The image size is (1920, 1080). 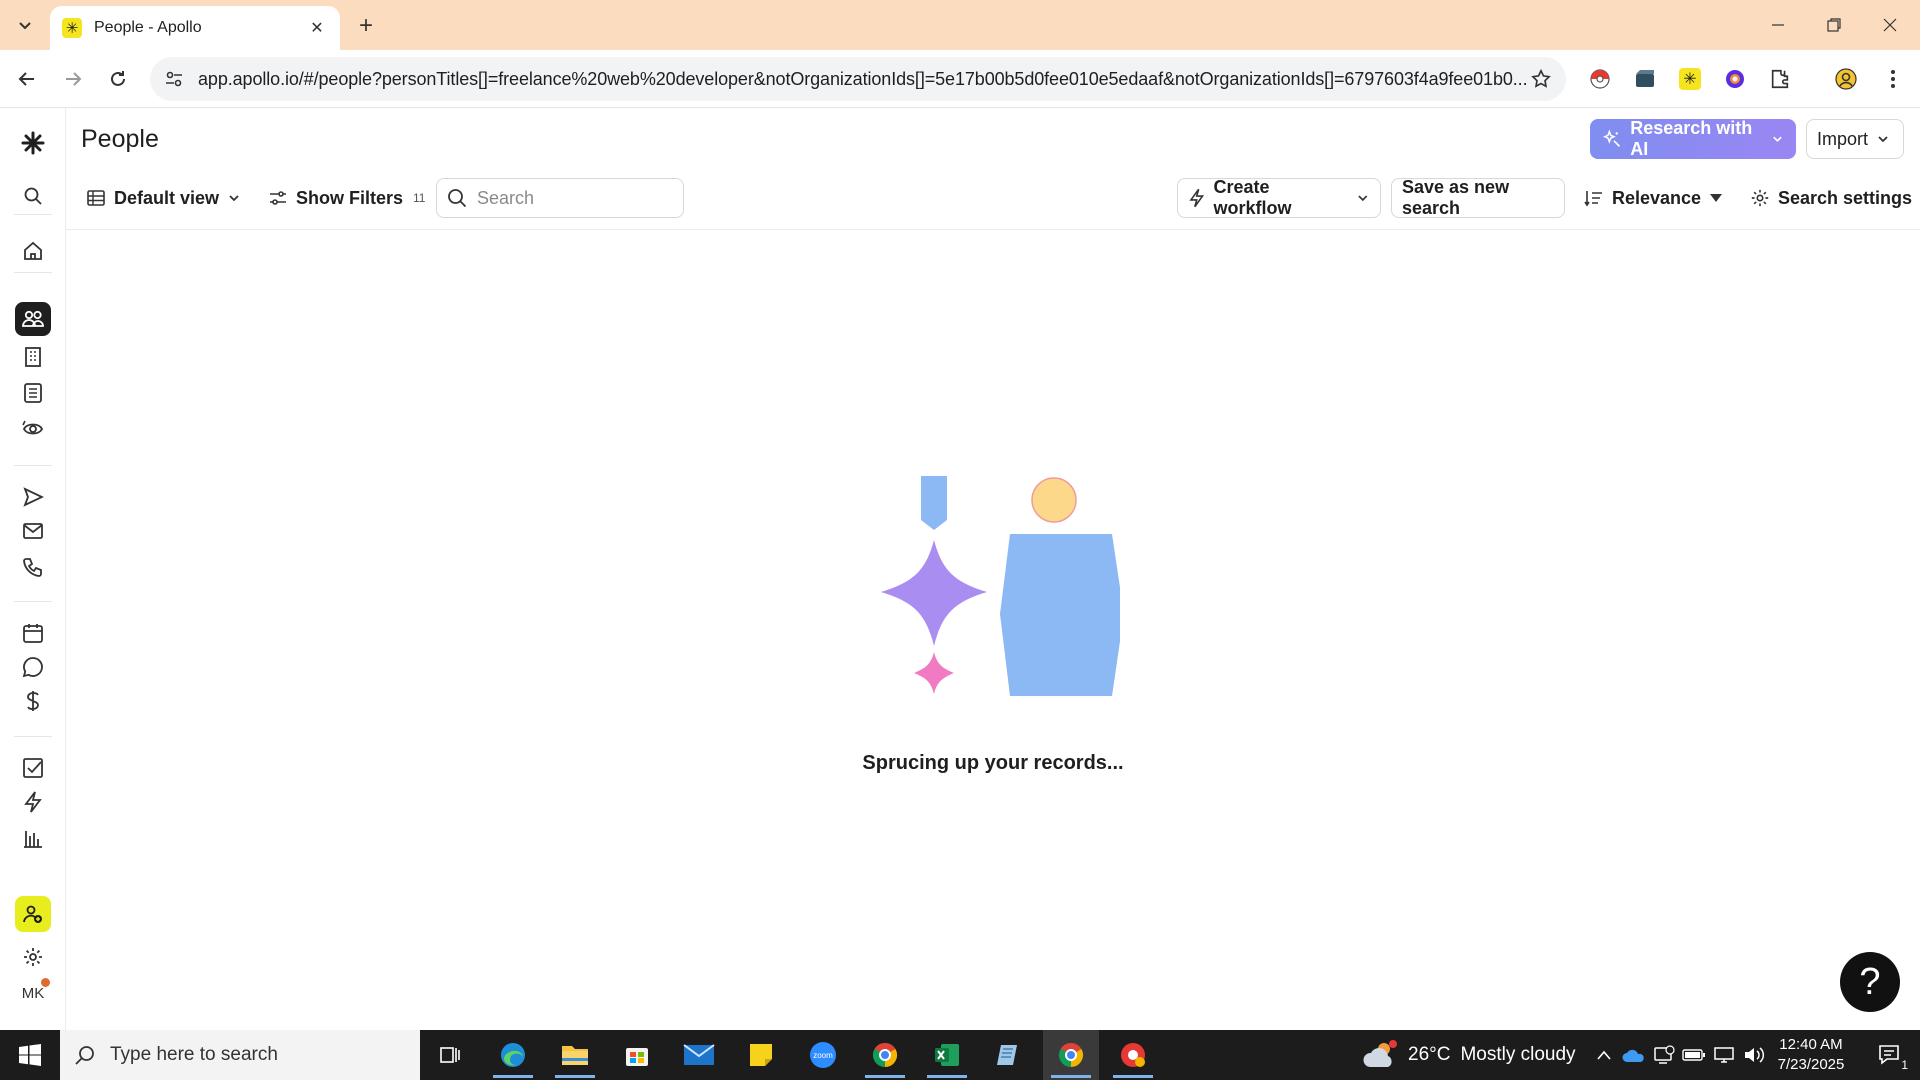 What do you see at coordinates (1893, 79) in the screenshot?
I see `browser-menu-icon` at bounding box center [1893, 79].